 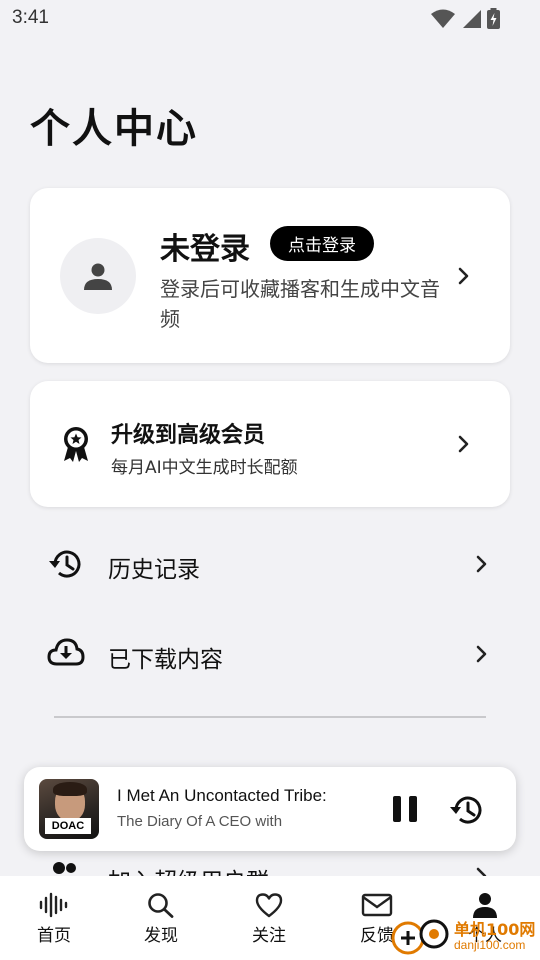 I want to click on upgrade-vip-card: 升级到高级会员 每月AI中文生成时长配额, so click(x=270, y=444).